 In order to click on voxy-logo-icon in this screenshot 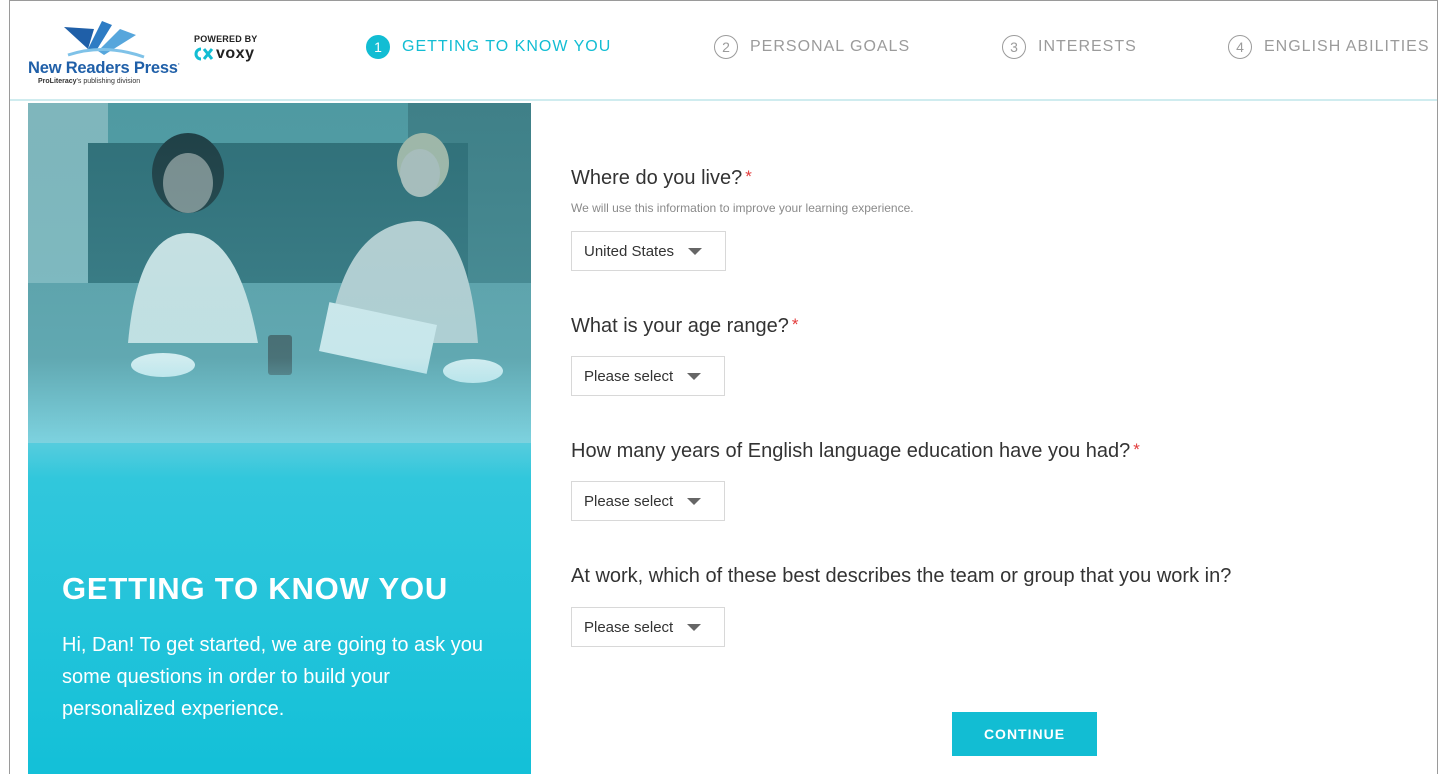, I will do `click(204, 54)`.